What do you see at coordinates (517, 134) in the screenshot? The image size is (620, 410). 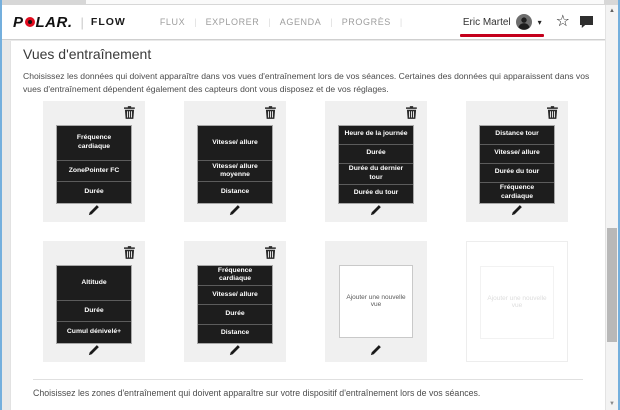 I see `data-field: Distance tour` at bounding box center [517, 134].